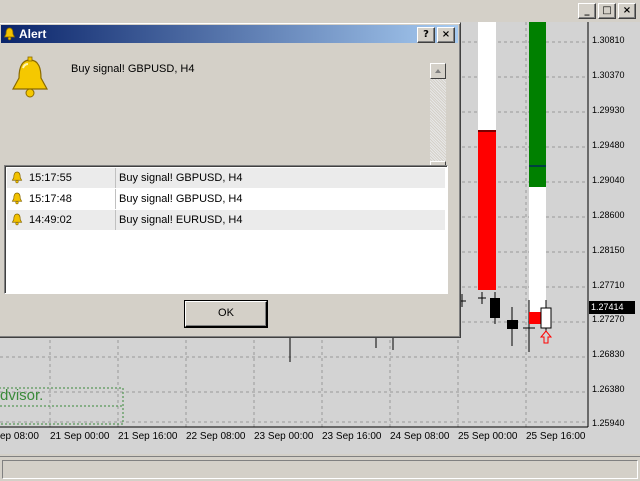 The width and height of the screenshot is (640, 481). What do you see at coordinates (19, 436) in the screenshot?
I see `time-tick: ep 08:00` at bounding box center [19, 436].